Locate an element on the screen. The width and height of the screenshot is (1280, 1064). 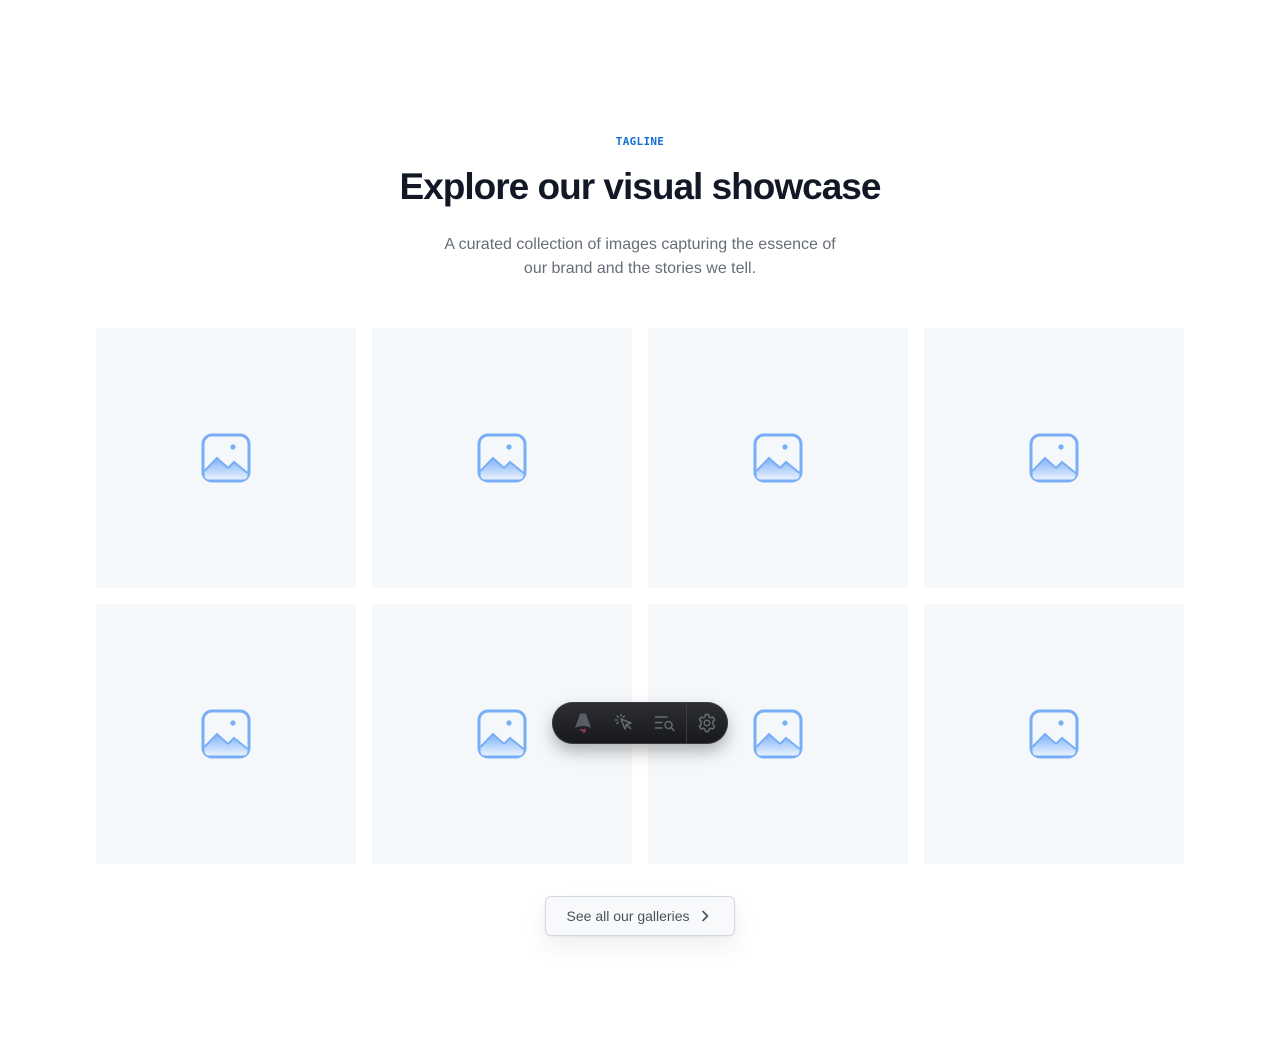
toolbar-inspect-button is located at coordinates (623, 723).